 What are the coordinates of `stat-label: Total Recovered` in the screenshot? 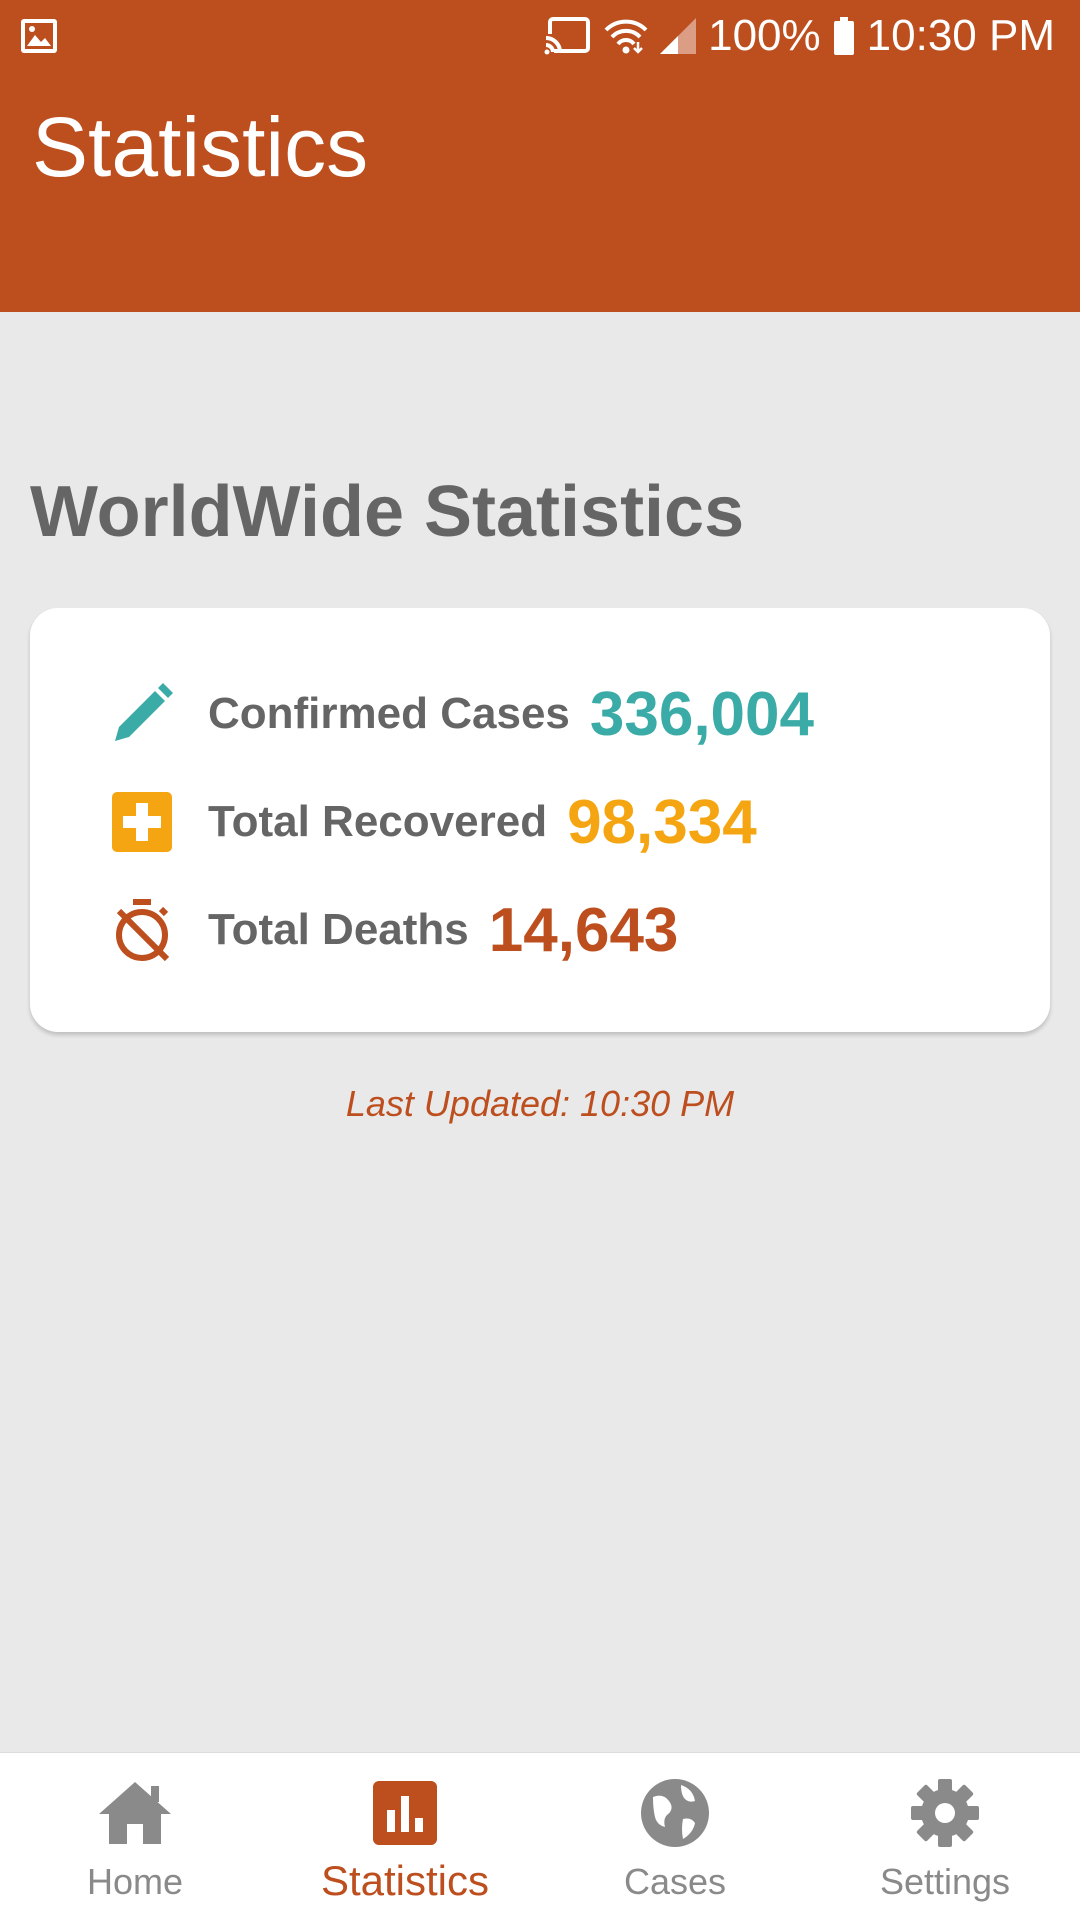 It's located at (378, 821).